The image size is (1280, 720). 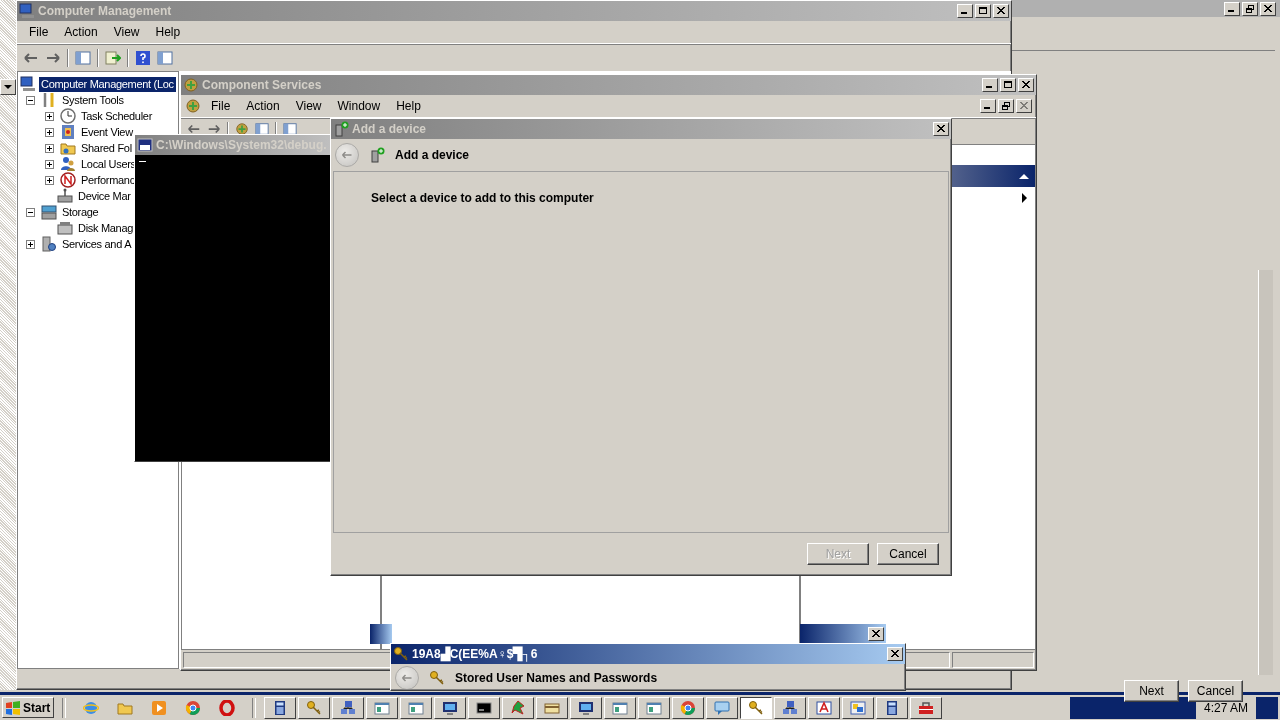 I want to click on taskbar-button, so click(x=756, y=707).